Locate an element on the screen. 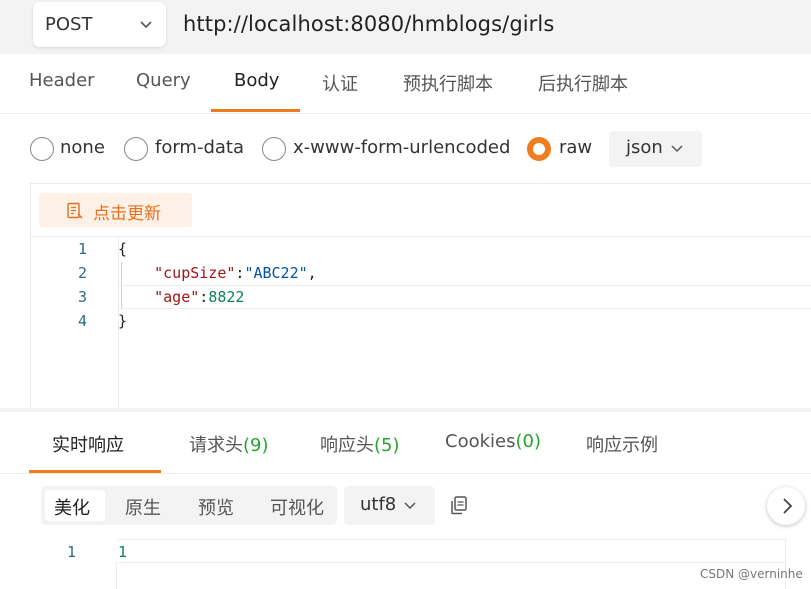 This screenshot has width=811, height=589. view-mode-pretty: 美化 is located at coordinates (72, 507).